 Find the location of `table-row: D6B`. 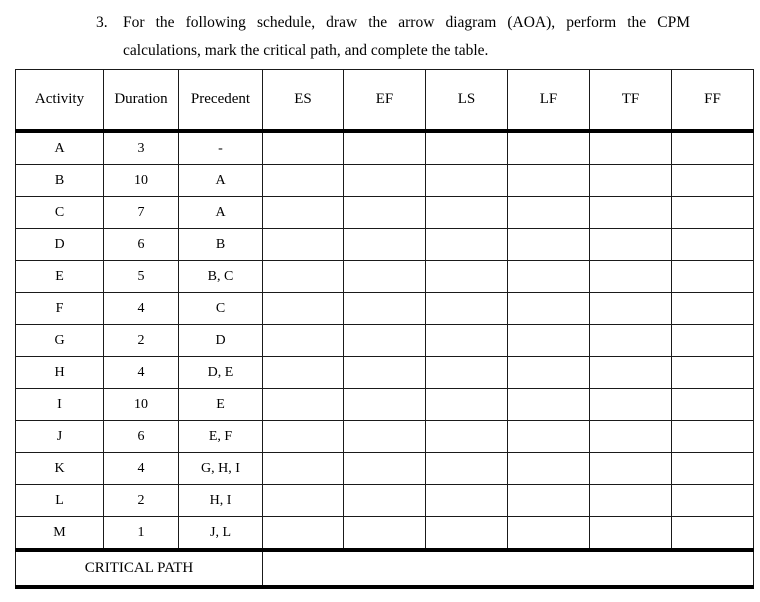

table-row: D6B is located at coordinates (384, 244).